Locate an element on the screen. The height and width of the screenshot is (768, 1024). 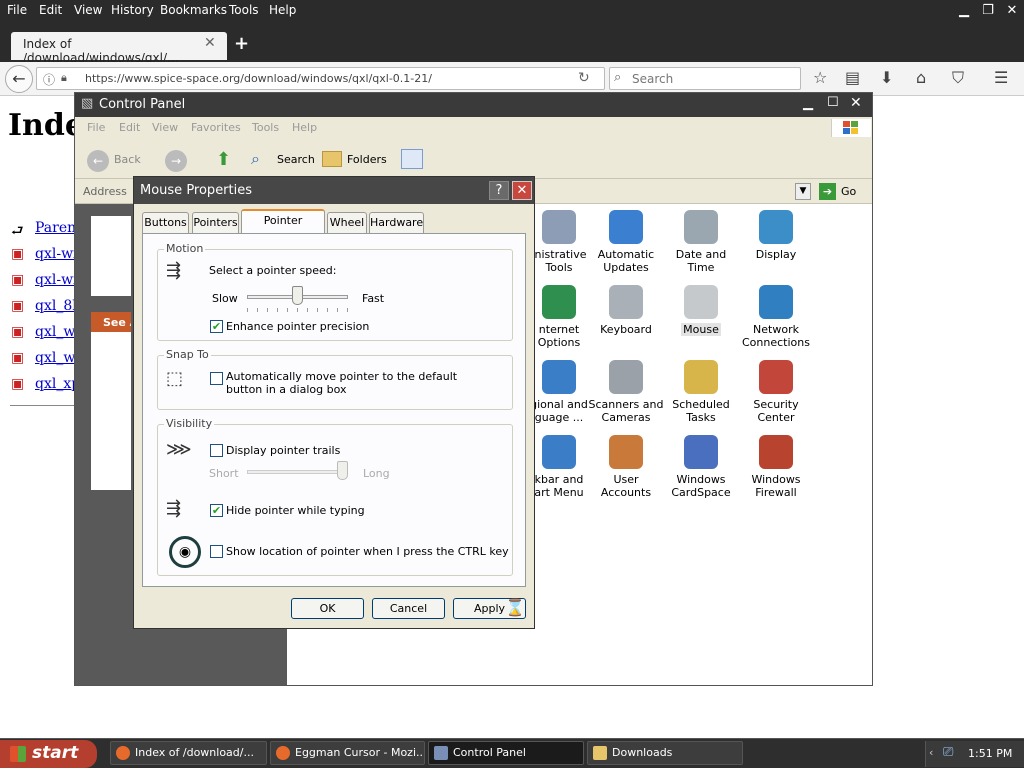
task-control-panel: Control Panel is located at coordinates (506, 753).